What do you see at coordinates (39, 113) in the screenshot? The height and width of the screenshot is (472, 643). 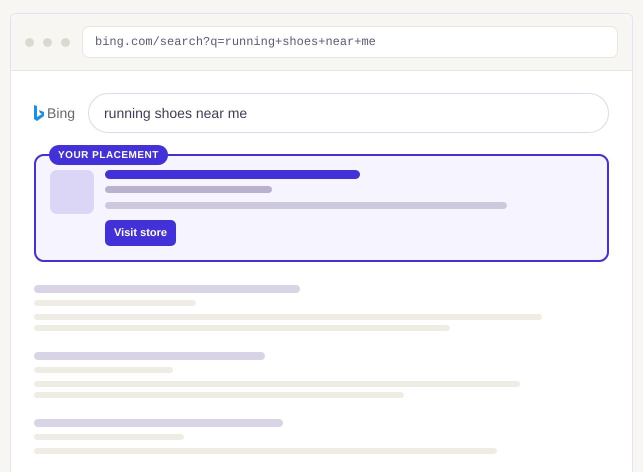 I see `bing-logo-icon` at bounding box center [39, 113].